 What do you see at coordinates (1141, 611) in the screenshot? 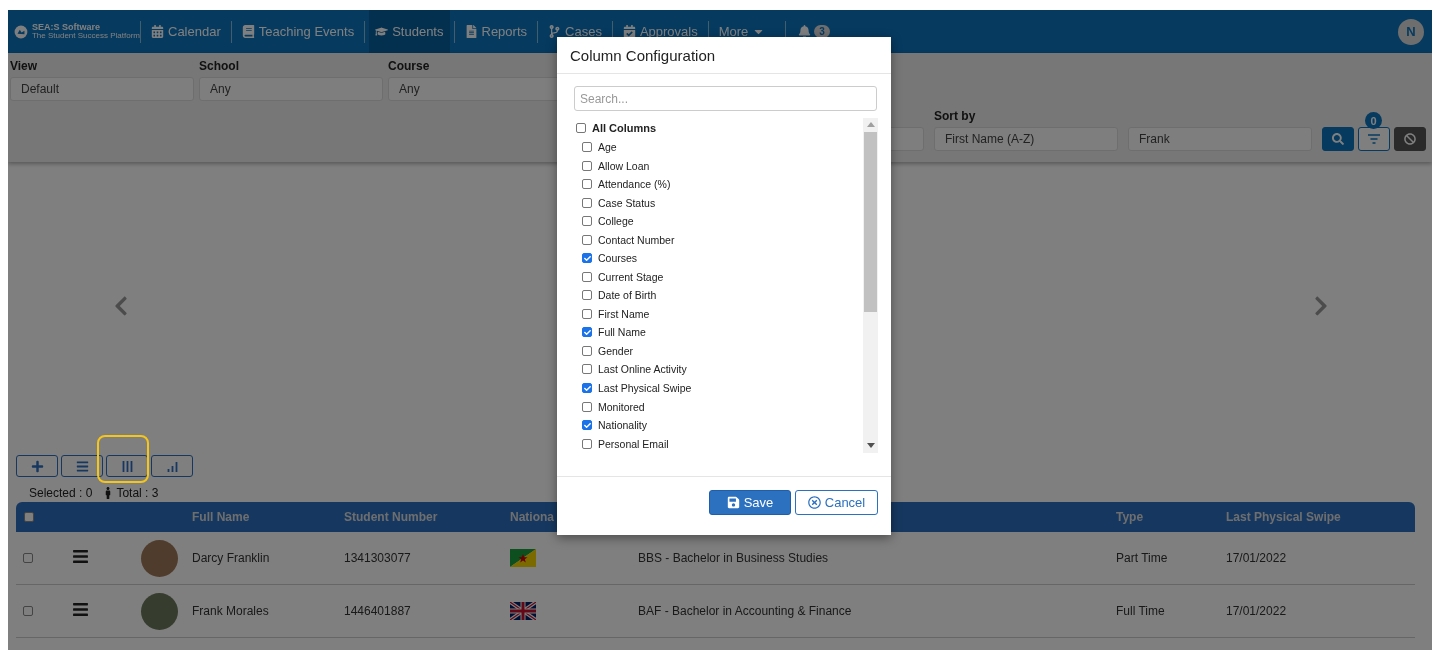
I see `table-cell-text: Full Time` at bounding box center [1141, 611].